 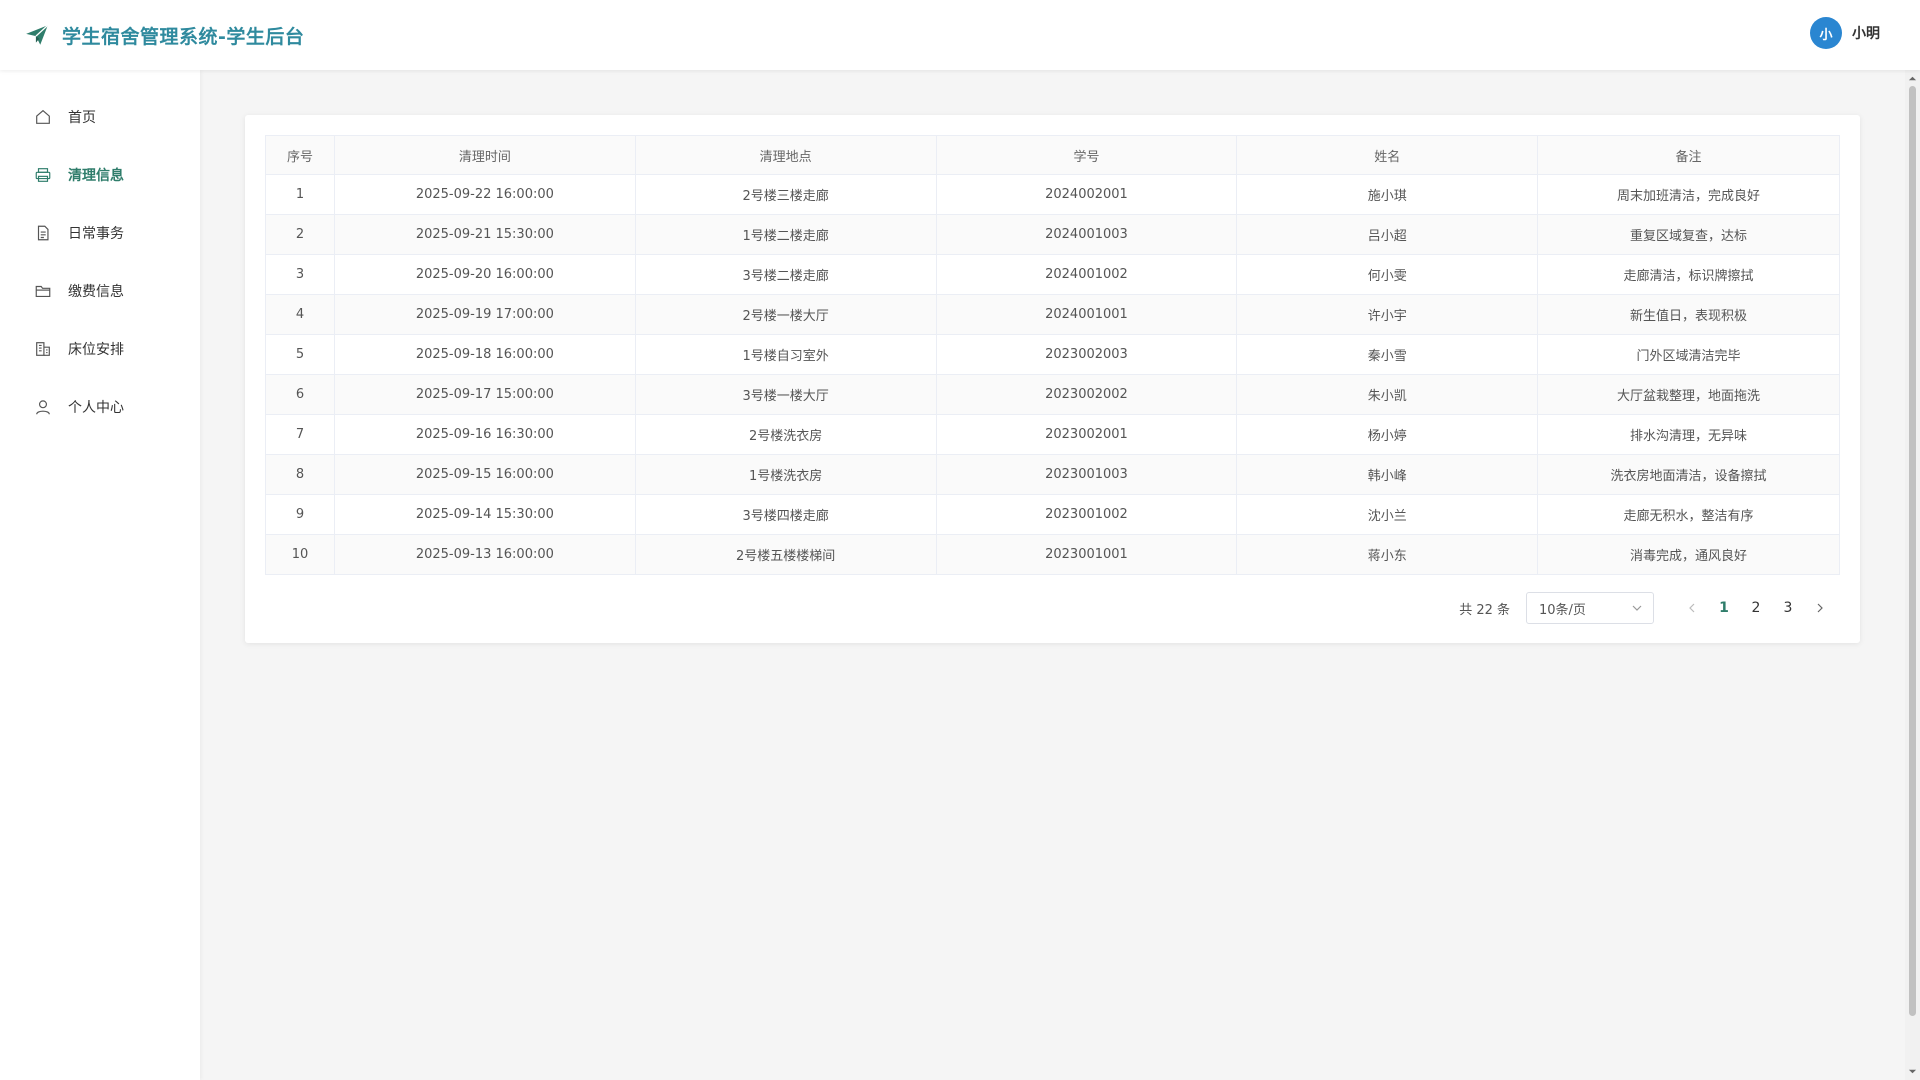 What do you see at coordinates (1387, 274) in the screenshot?
I see `table-cell: 何小雯` at bounding box center [1387, 274].